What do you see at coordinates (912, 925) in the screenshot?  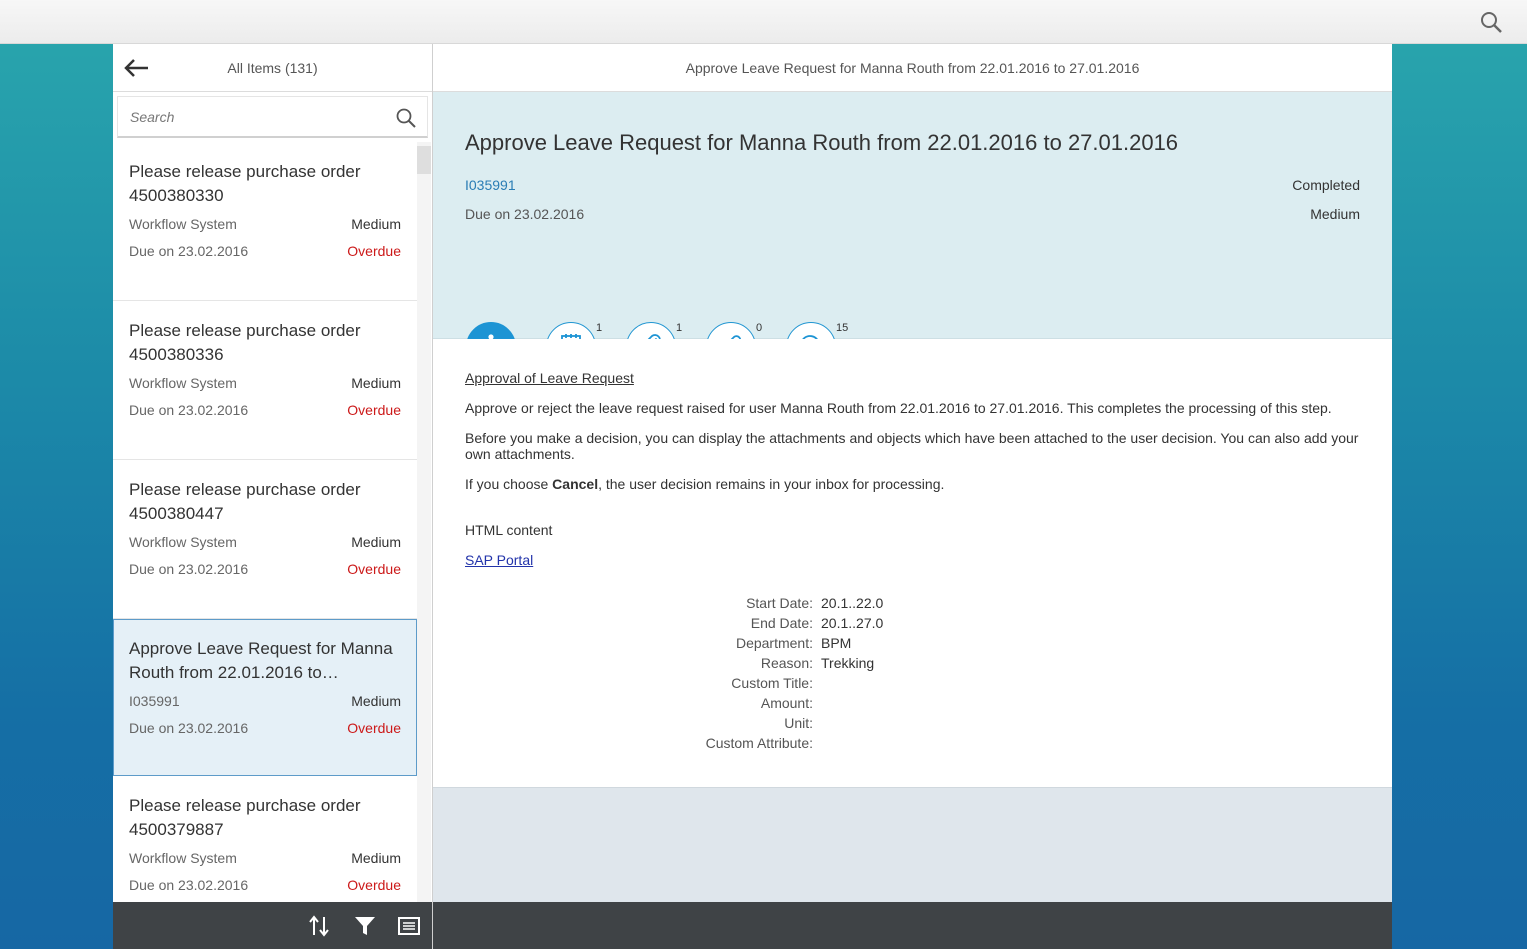 I see `detail-footer-toolbar` at bounding box center [912, 925].